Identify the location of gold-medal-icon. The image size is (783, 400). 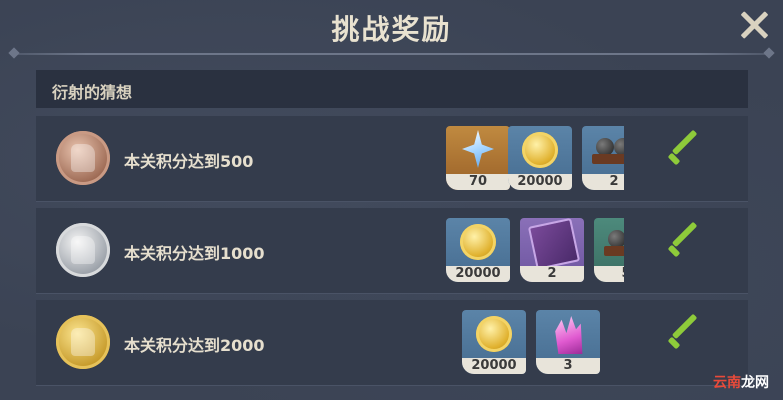
(83, 342).